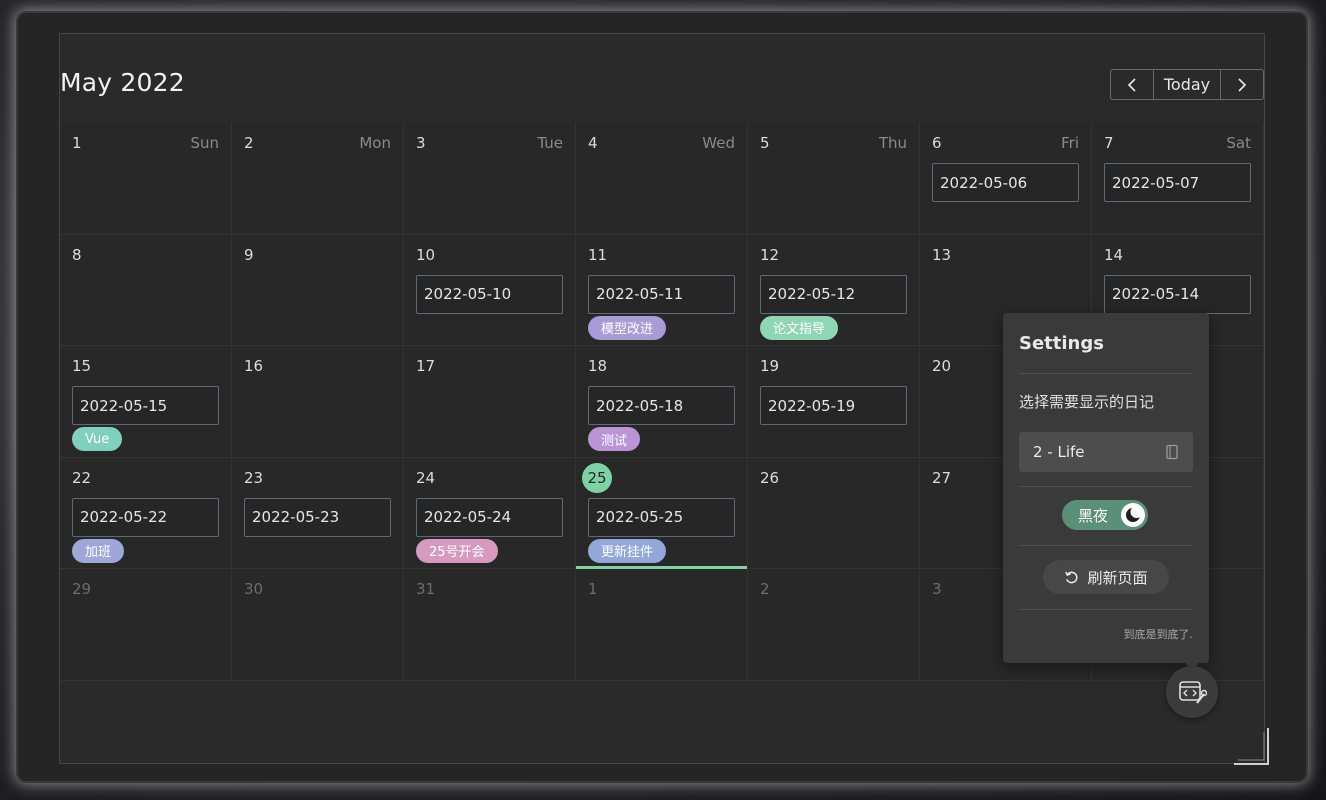 This screenshot has height=800, width=1326. Describe the element at coordinates (1087, 402) in the screenshot. I see `notebook-label: 选择需要显示的日记` at that location.